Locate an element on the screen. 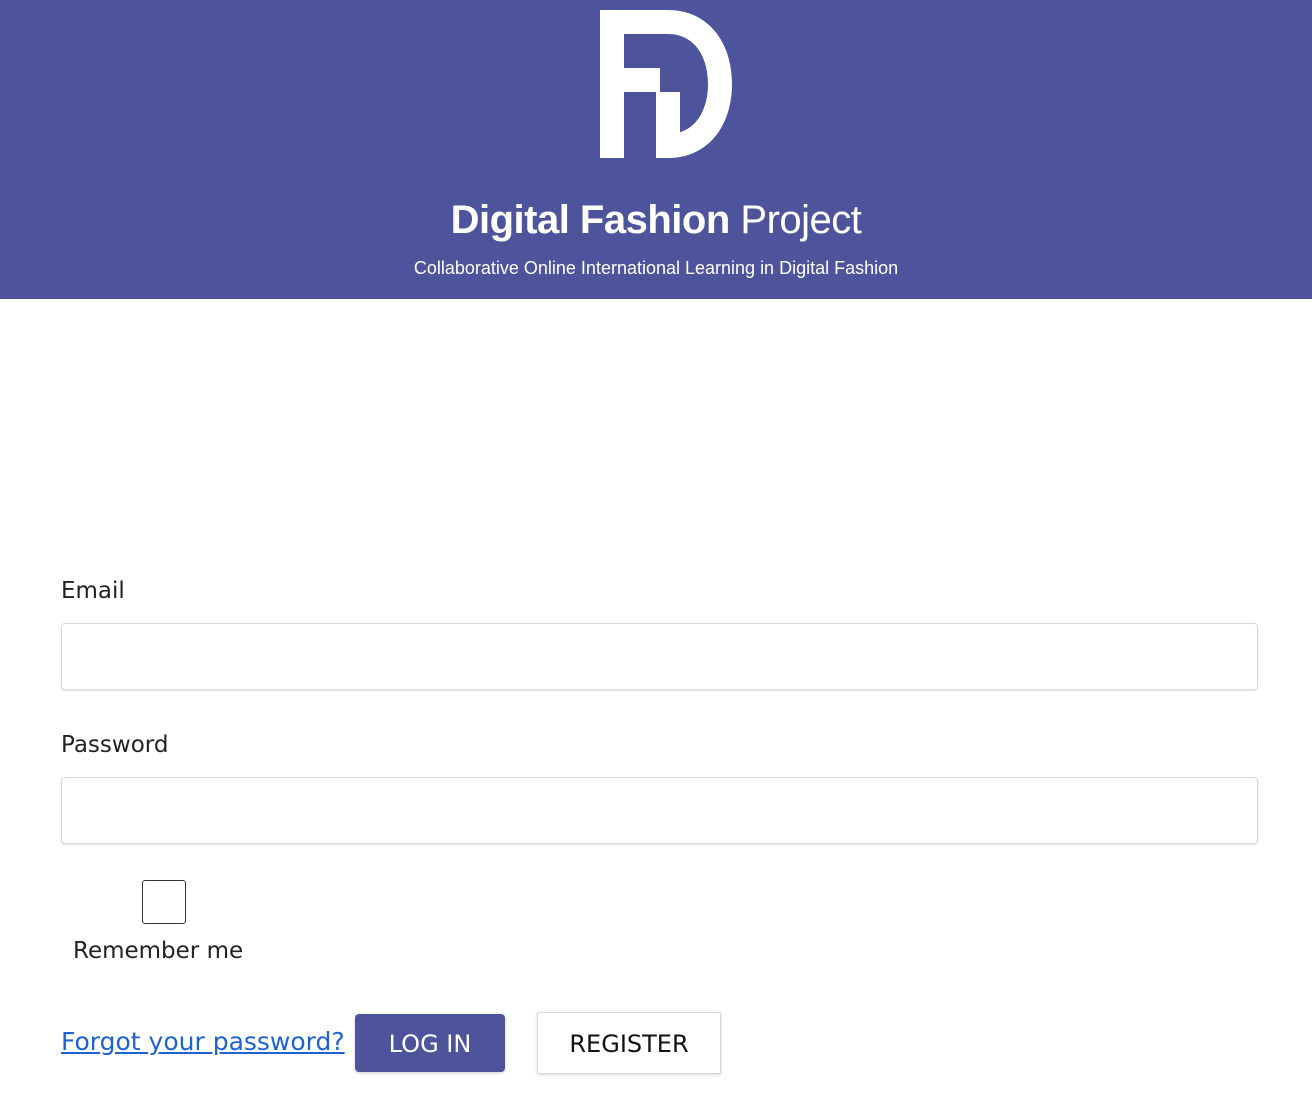 The image size is (1312, 1099). brand-title-strong: Digital Fashion is located at coordinates (590, 220).